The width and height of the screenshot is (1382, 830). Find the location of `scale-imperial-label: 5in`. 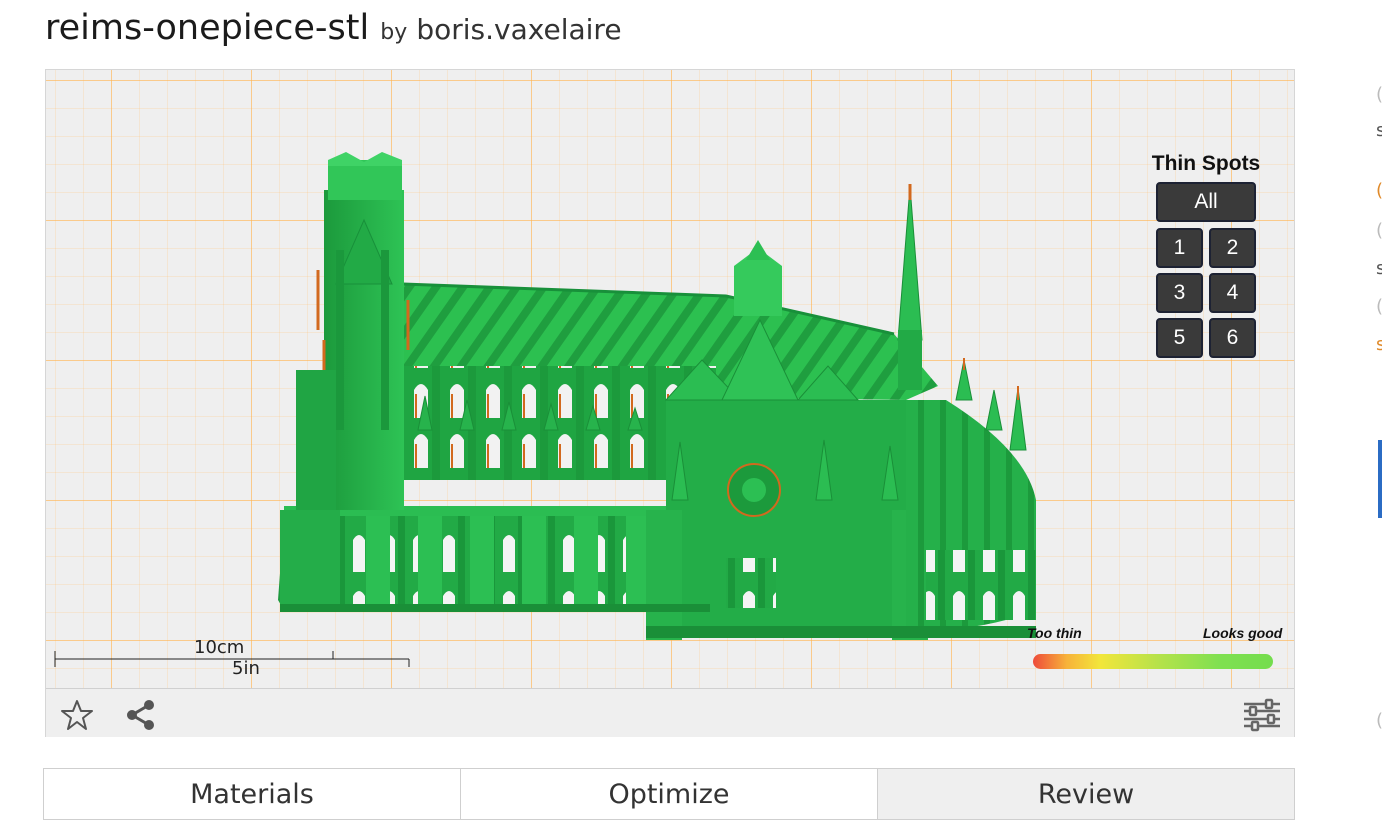

scale-imperial-label: 5in is located at coordinates (246, 668).